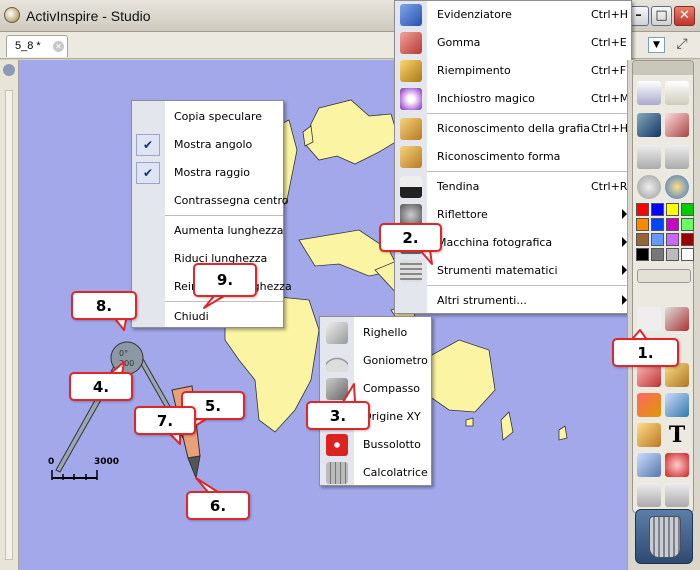  Describe the element at coordinates (649, 465) in the screenshot. I see `clear-icon` at that location.